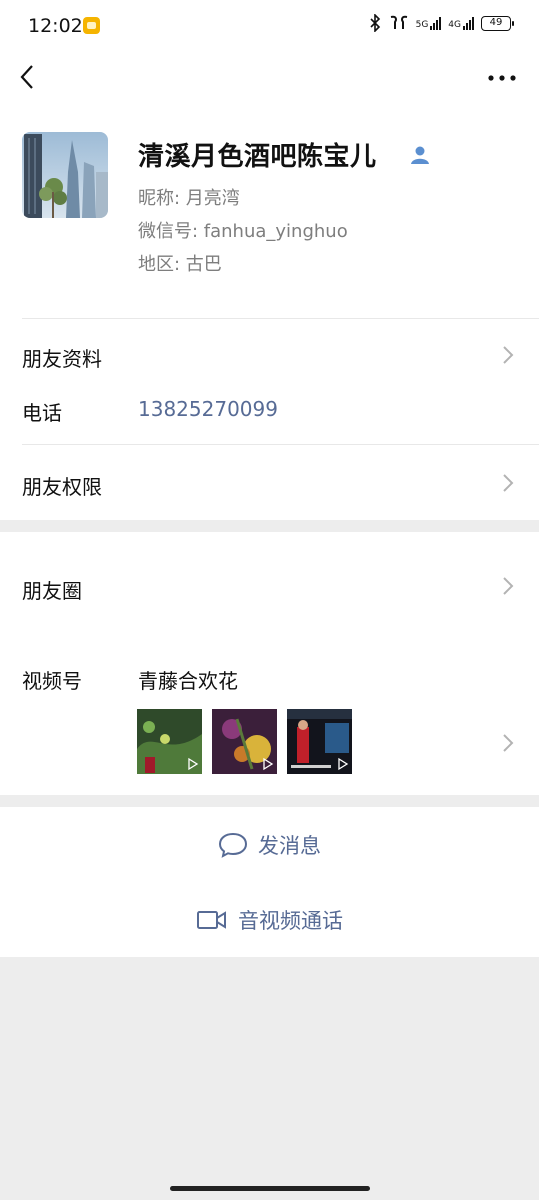 This screenshot has width=539, height=1200. I want to click on network-4g-label: 4G, so click(454, 25).